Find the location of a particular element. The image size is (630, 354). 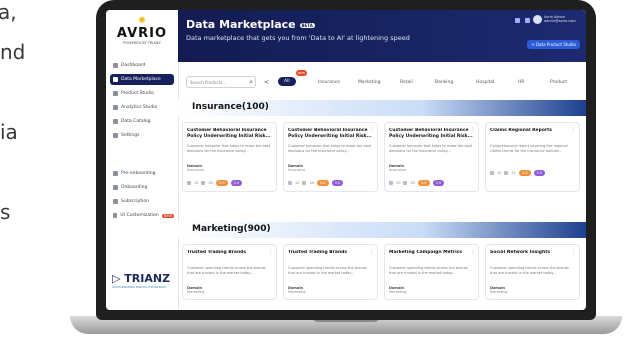

user-email: admin@avrio.com is located at coordinates (560, 21).